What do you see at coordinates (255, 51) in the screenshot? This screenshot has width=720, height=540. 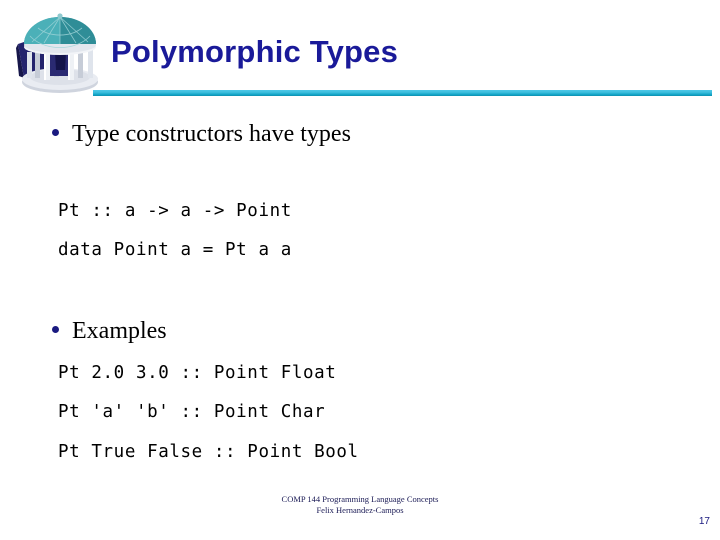 I see `page-title: Polymorphic Types` at bounding box center [255, 51].